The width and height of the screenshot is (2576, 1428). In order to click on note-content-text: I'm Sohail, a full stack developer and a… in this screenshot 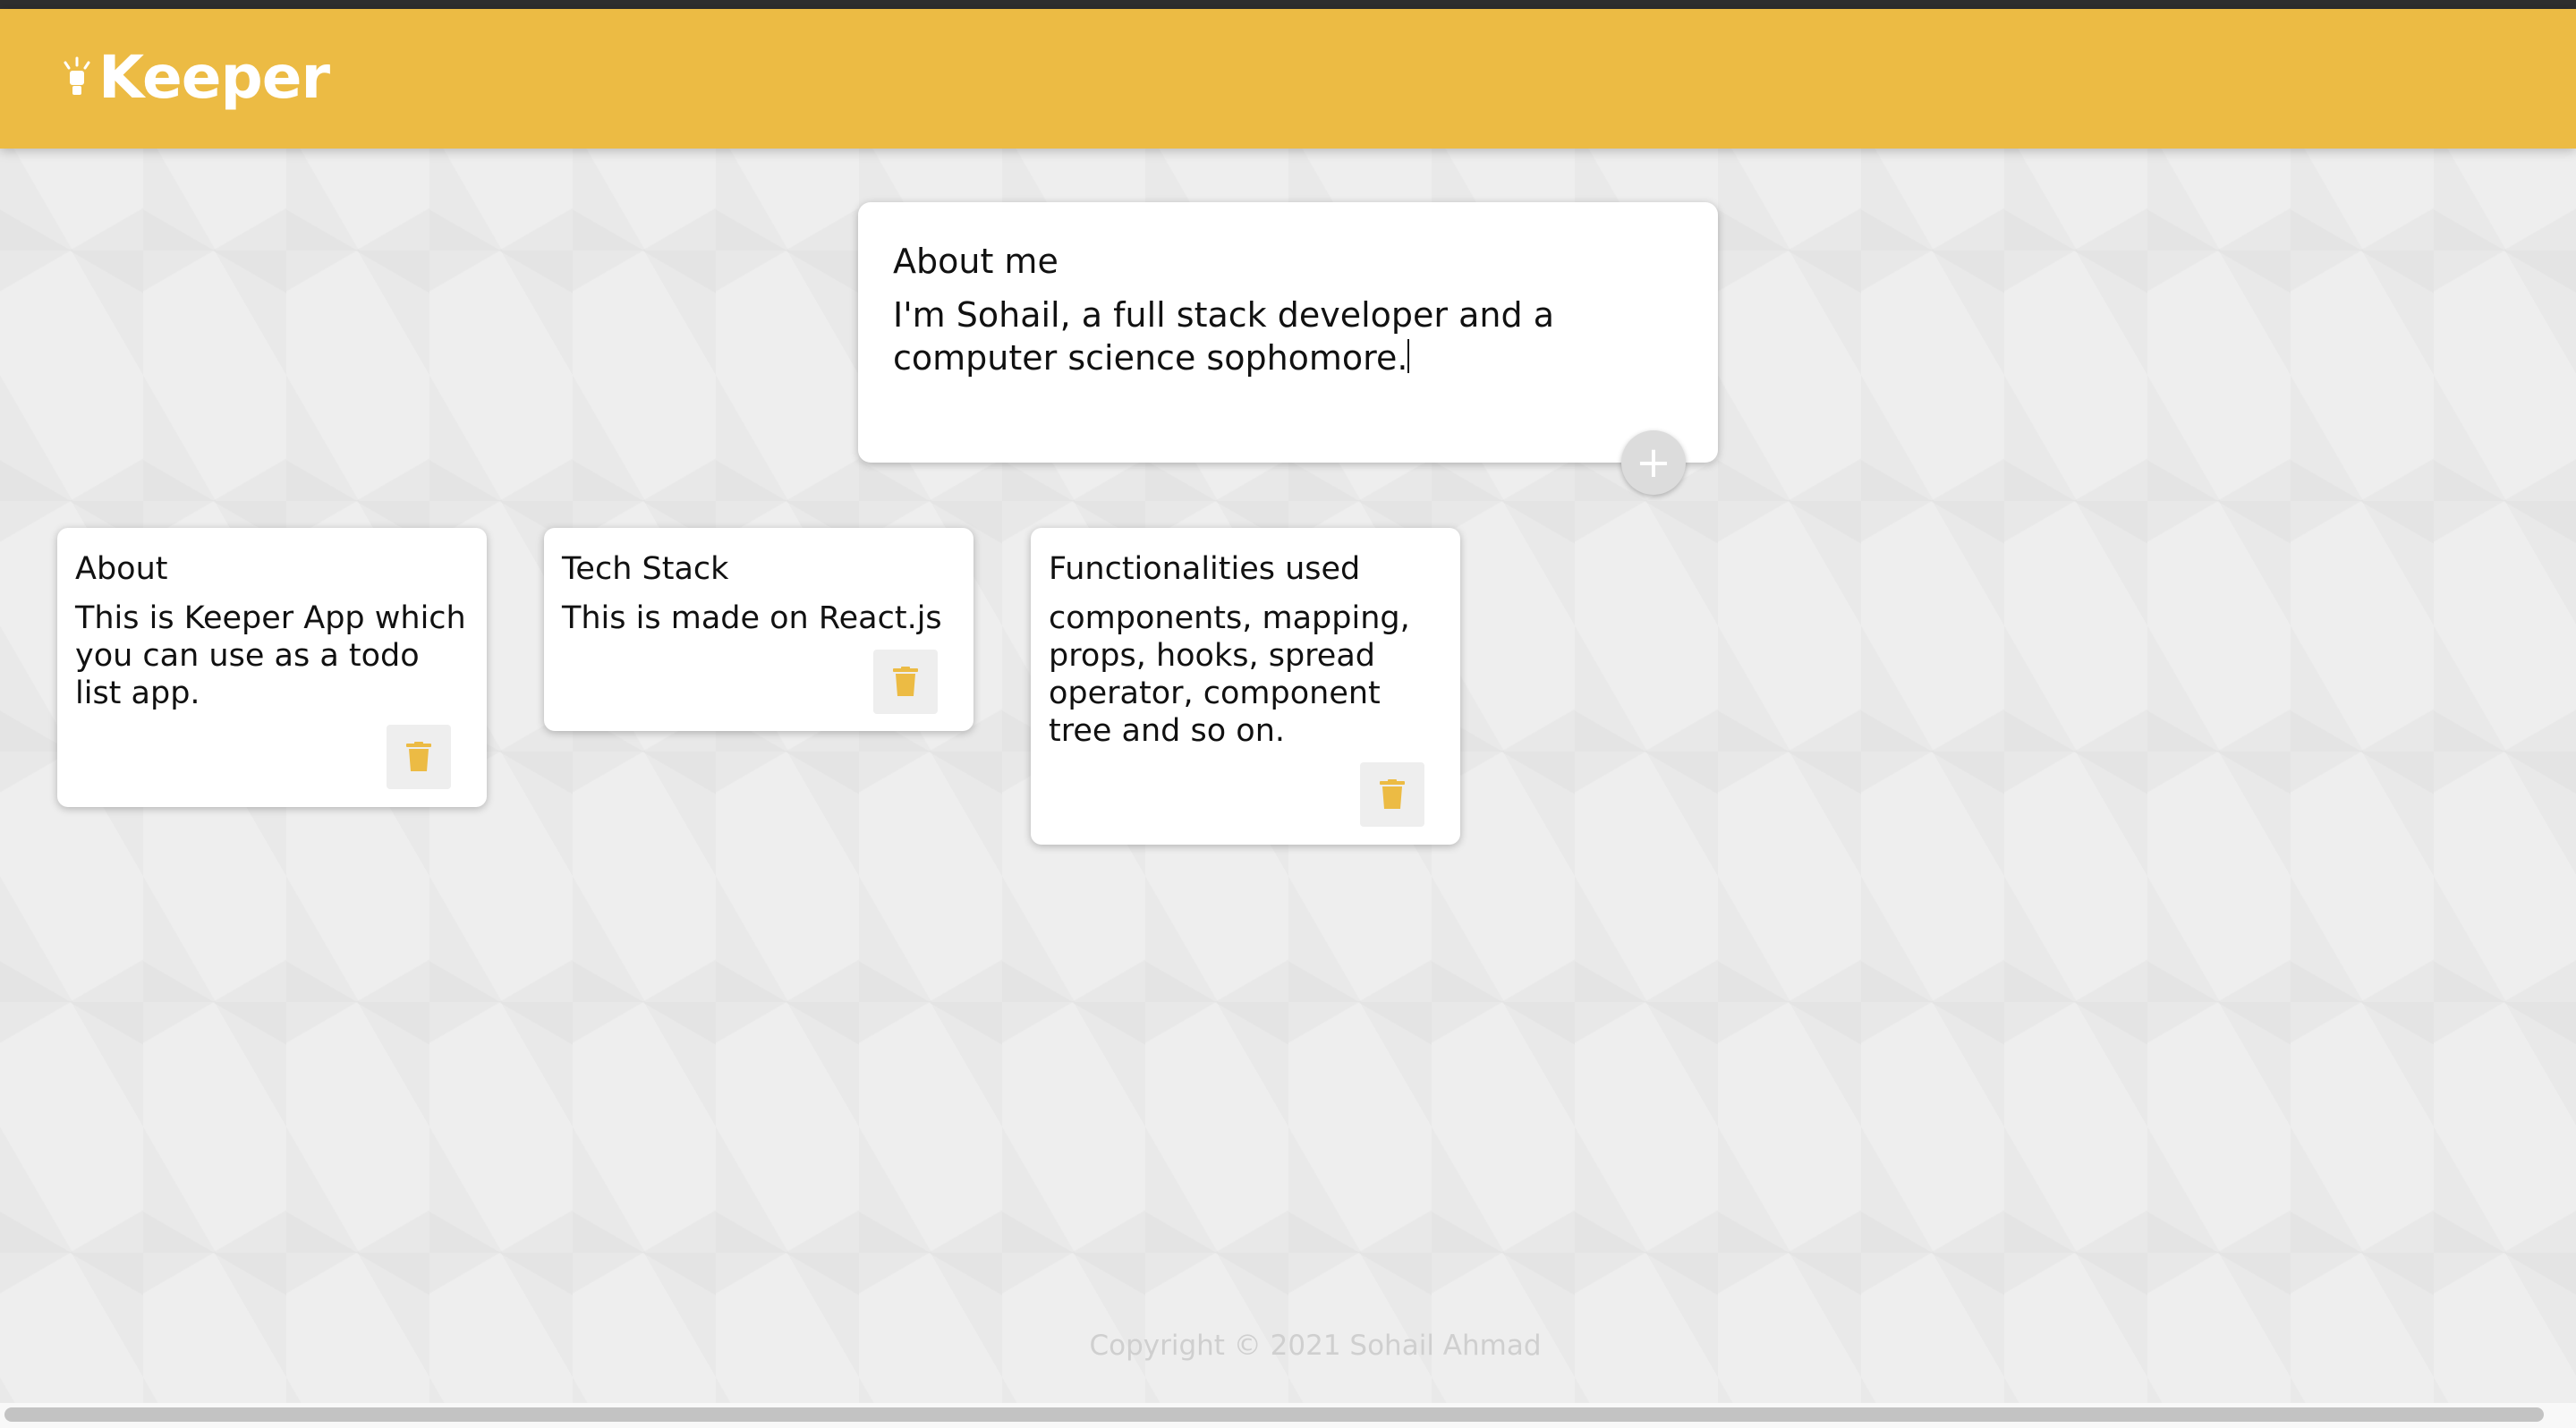, I will do `click(1223, 337)`.